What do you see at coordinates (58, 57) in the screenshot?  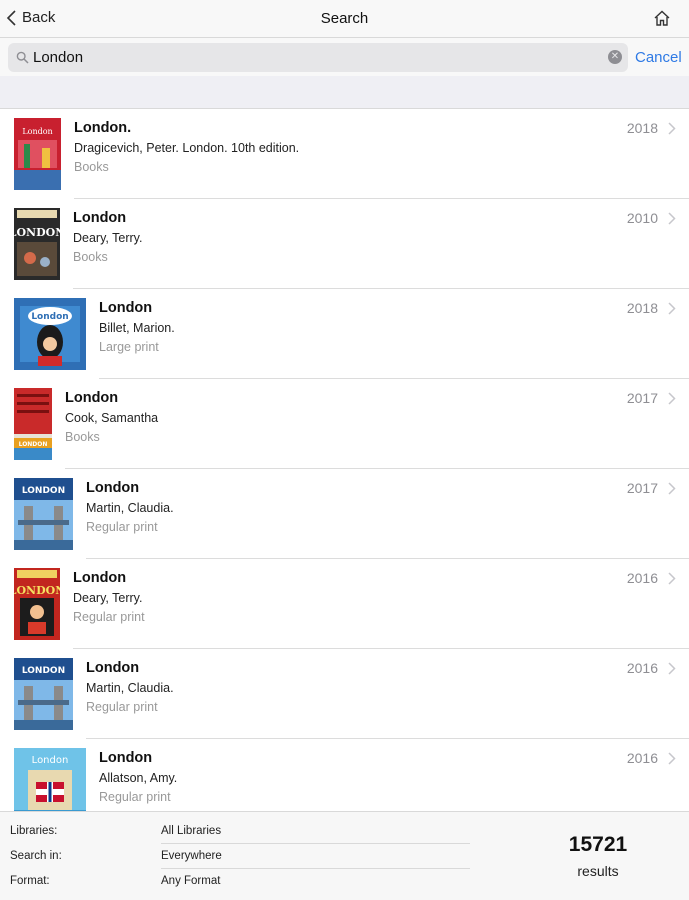 I see `search-value: London` at bounding box center [58, 57].